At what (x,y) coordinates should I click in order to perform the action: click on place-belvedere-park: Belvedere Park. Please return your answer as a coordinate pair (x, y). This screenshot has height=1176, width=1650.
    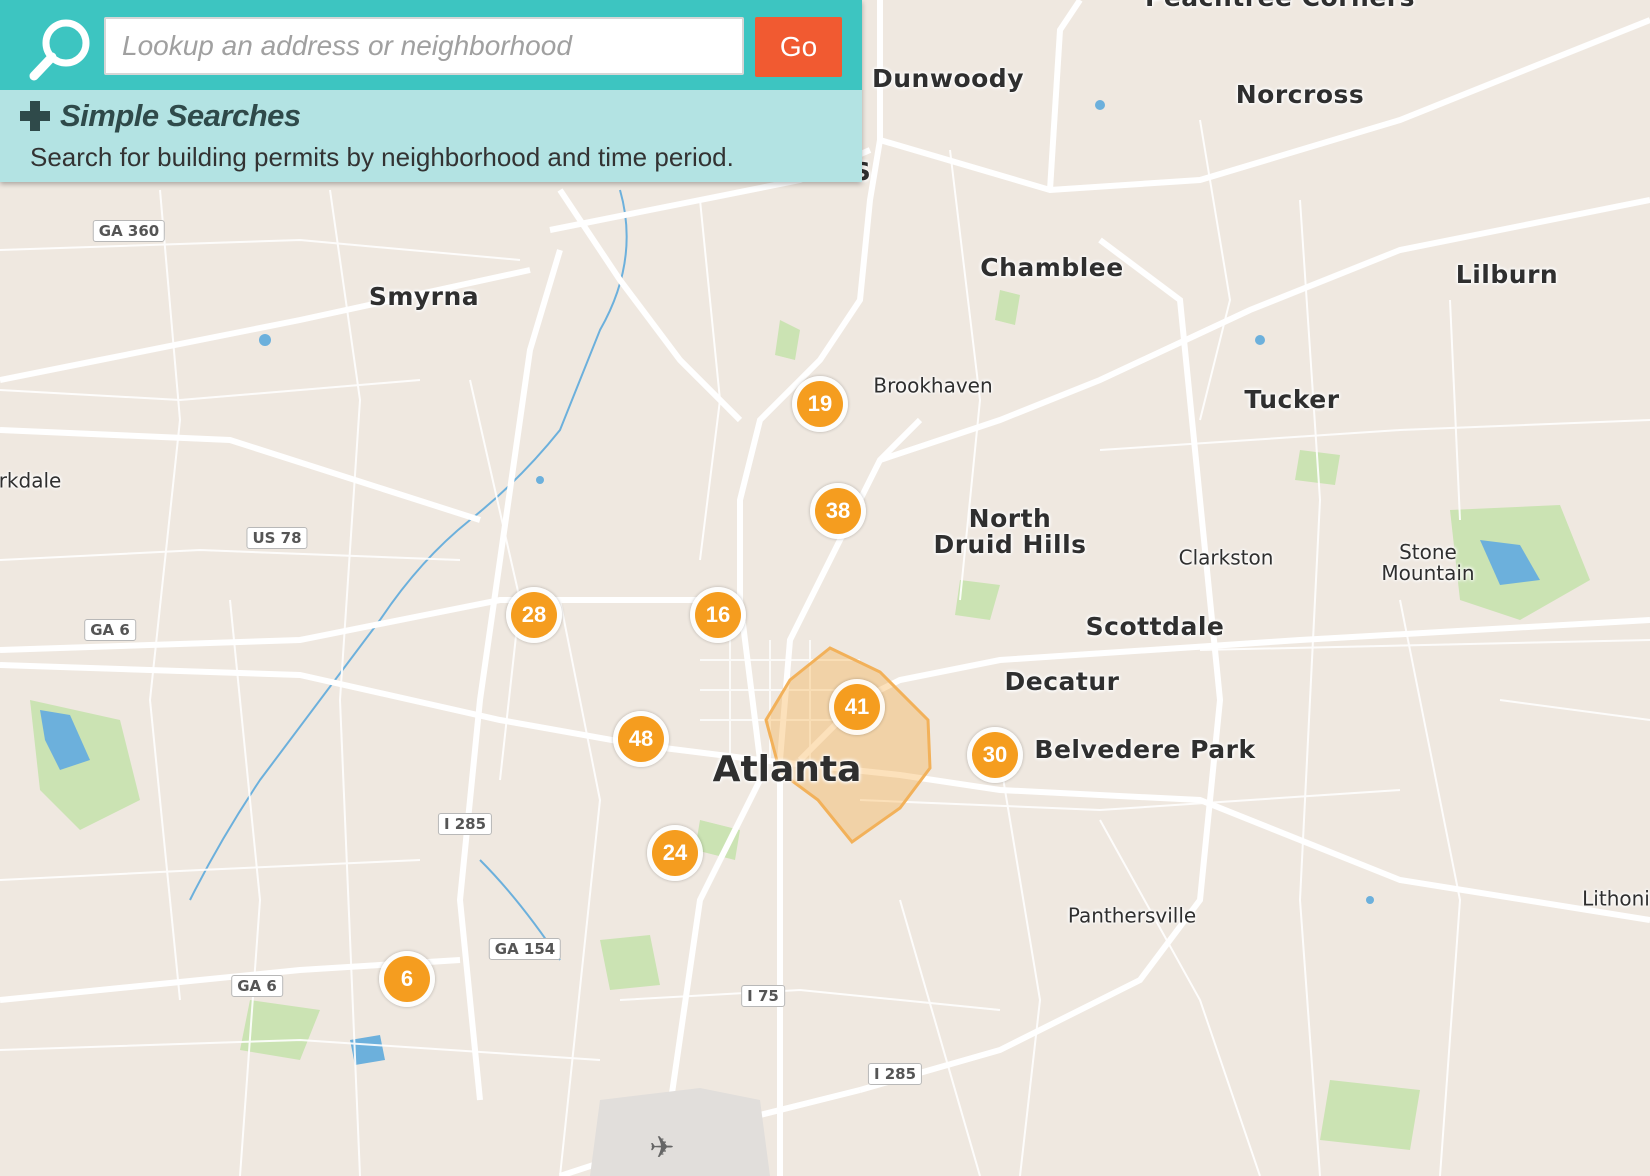
    Looking at the image, I should click on (1145, 749).